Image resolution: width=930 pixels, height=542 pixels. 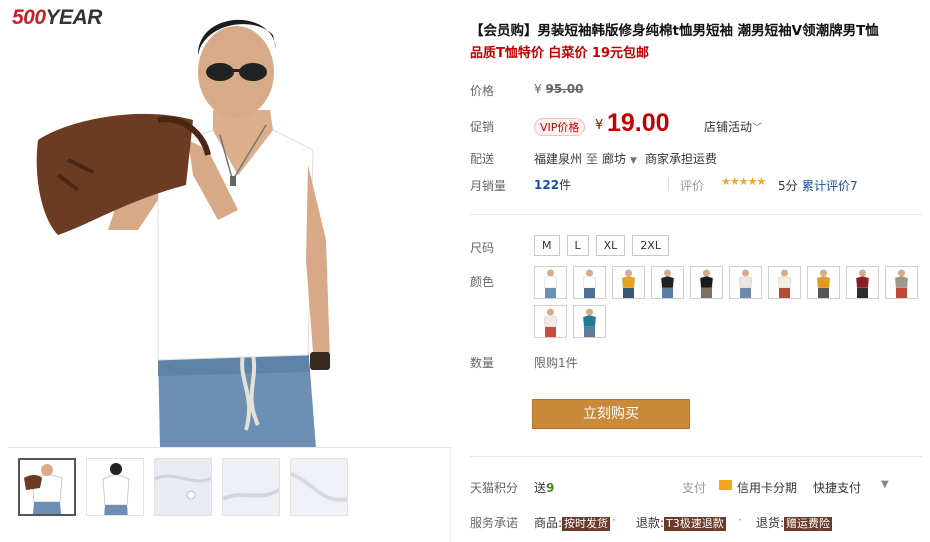 I want to click on quantity-limit: 限购1件, so click(x=556, y=363).